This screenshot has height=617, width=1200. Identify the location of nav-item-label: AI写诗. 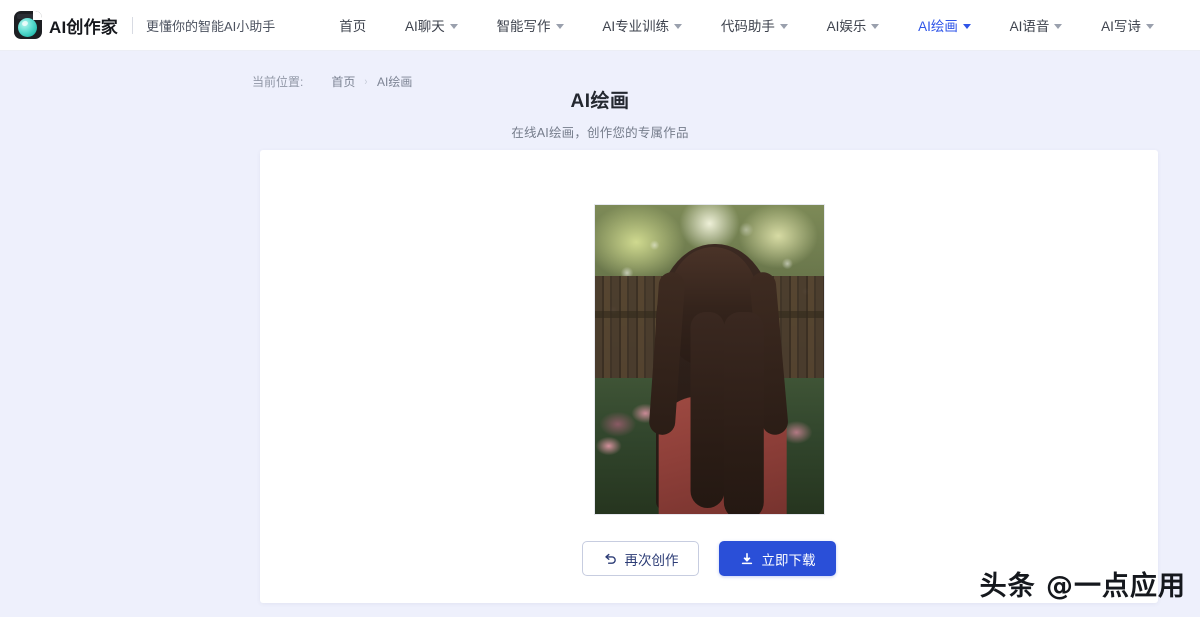
(1121, 26).